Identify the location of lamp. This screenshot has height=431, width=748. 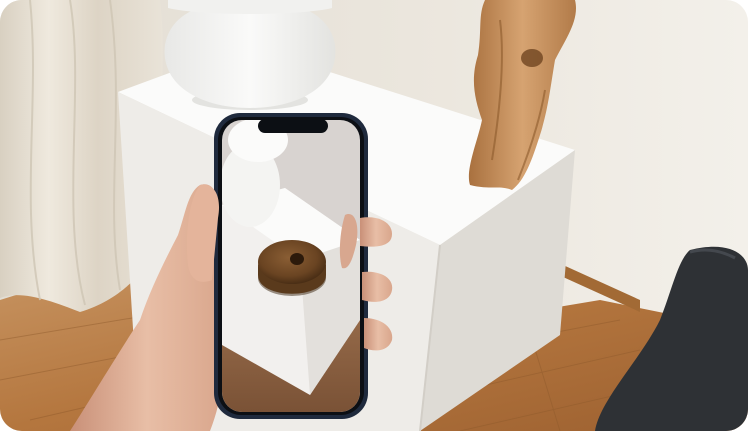
(250, 54).